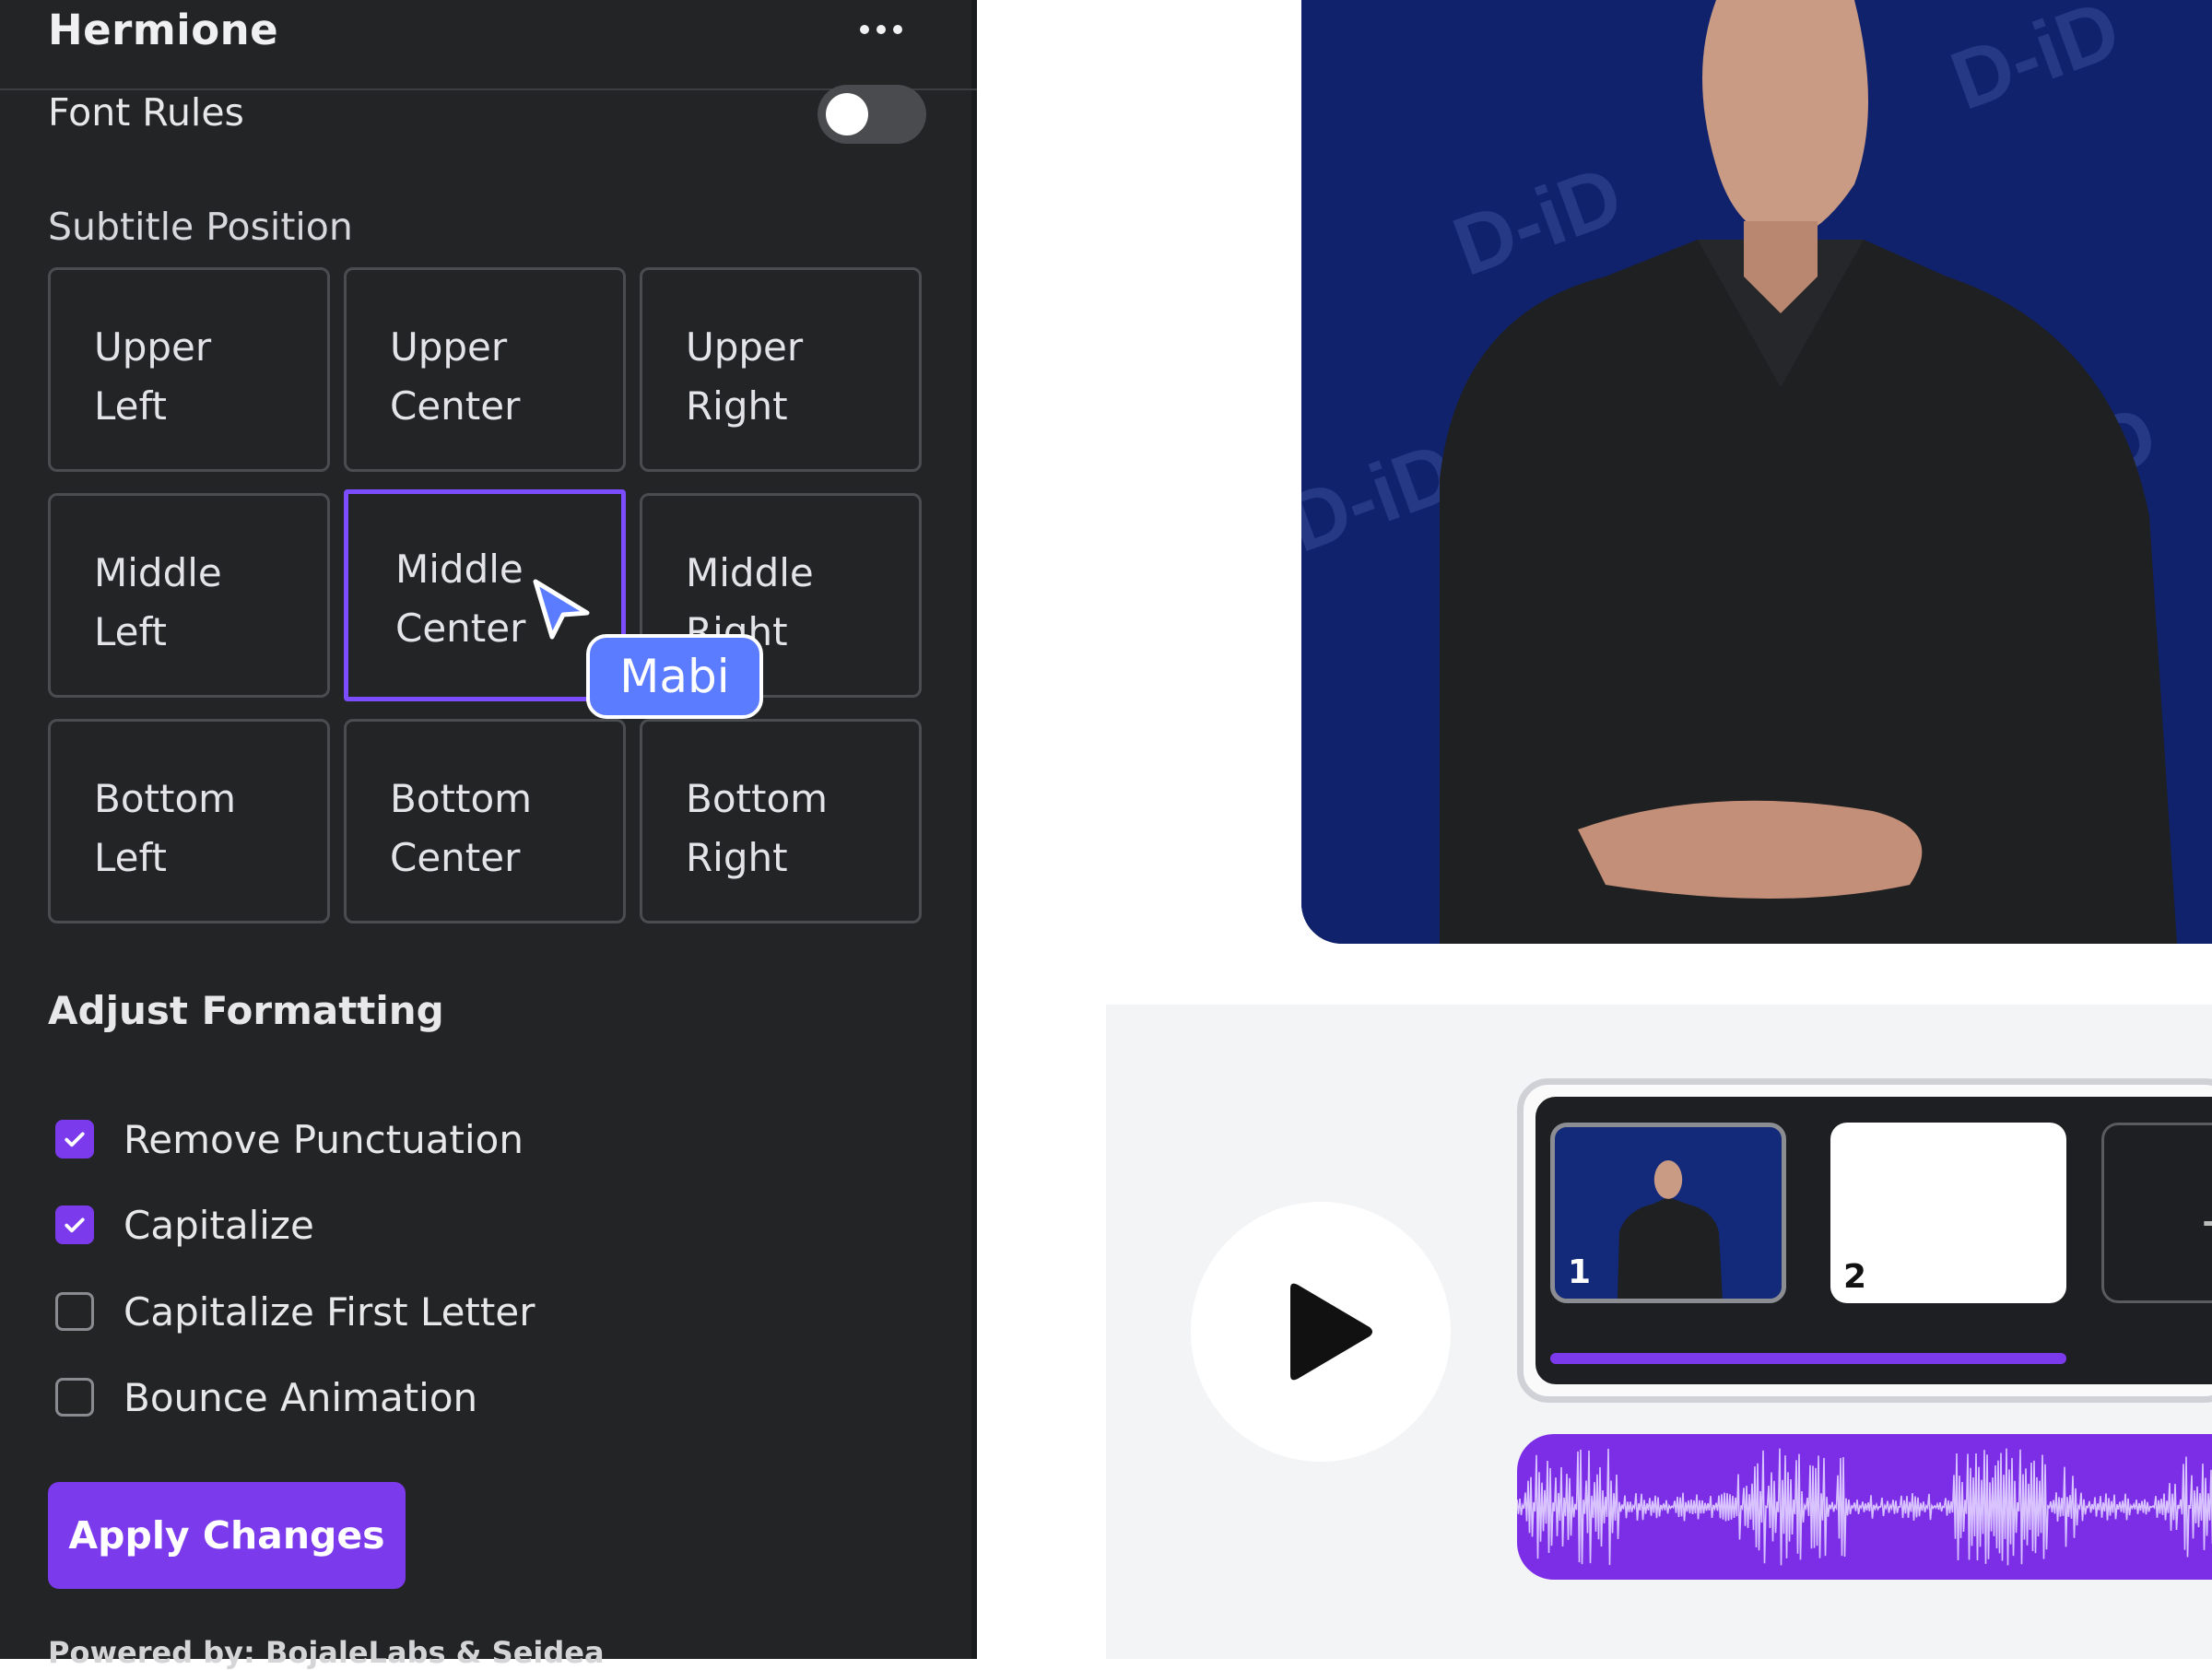 The image size is (2212, 1670). I want to click on option-remove-punctuation: Remove Punctuation, so click(289, 1139).